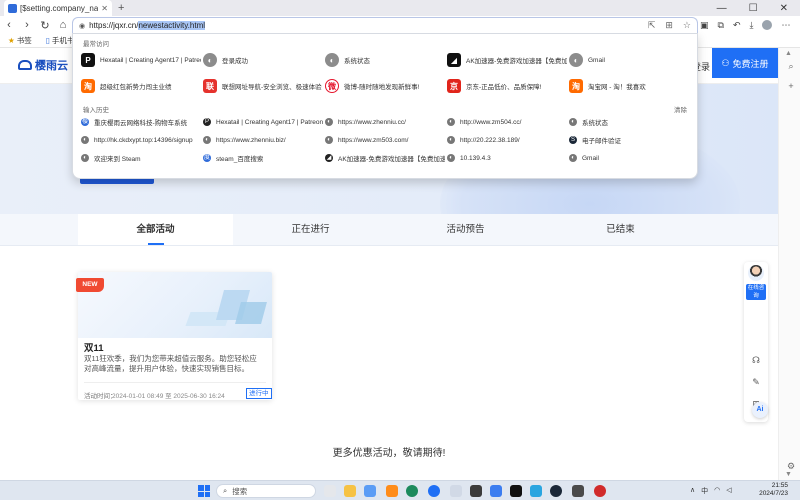  Describe the element at coordinates (141, 158) in the screenshot. I see `history-item: ◐ 欢迎来到 Steam` at that location.